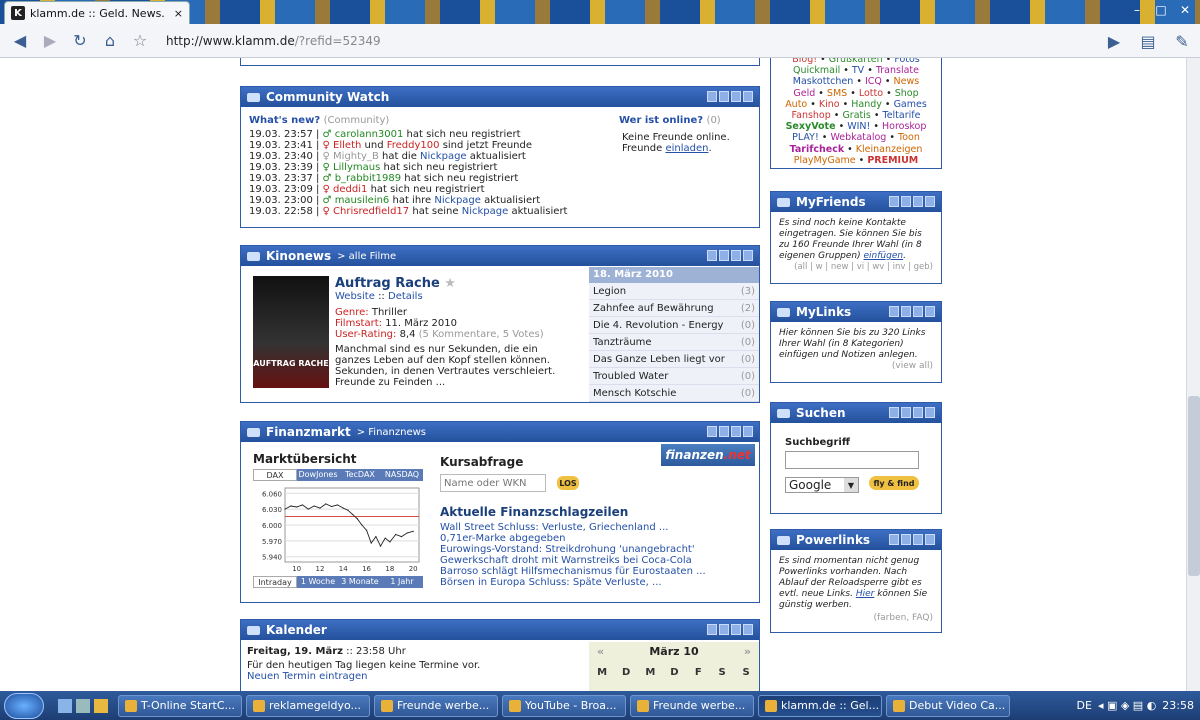 The width and height of the screenshot is (1200, 720). Describe the element at coordinates (865, 594) in the screenshot. I see `hier-link: Hier` at that location.